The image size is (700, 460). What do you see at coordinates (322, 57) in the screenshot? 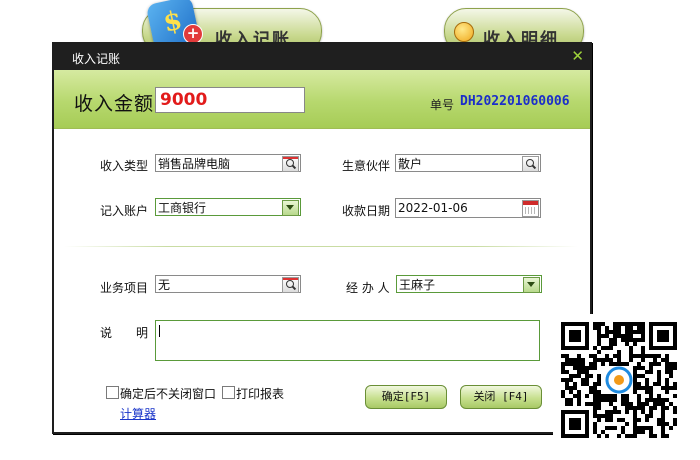
I see `dialog-titlebar: 收入记账 ✕` at bounding box center [322, 57].